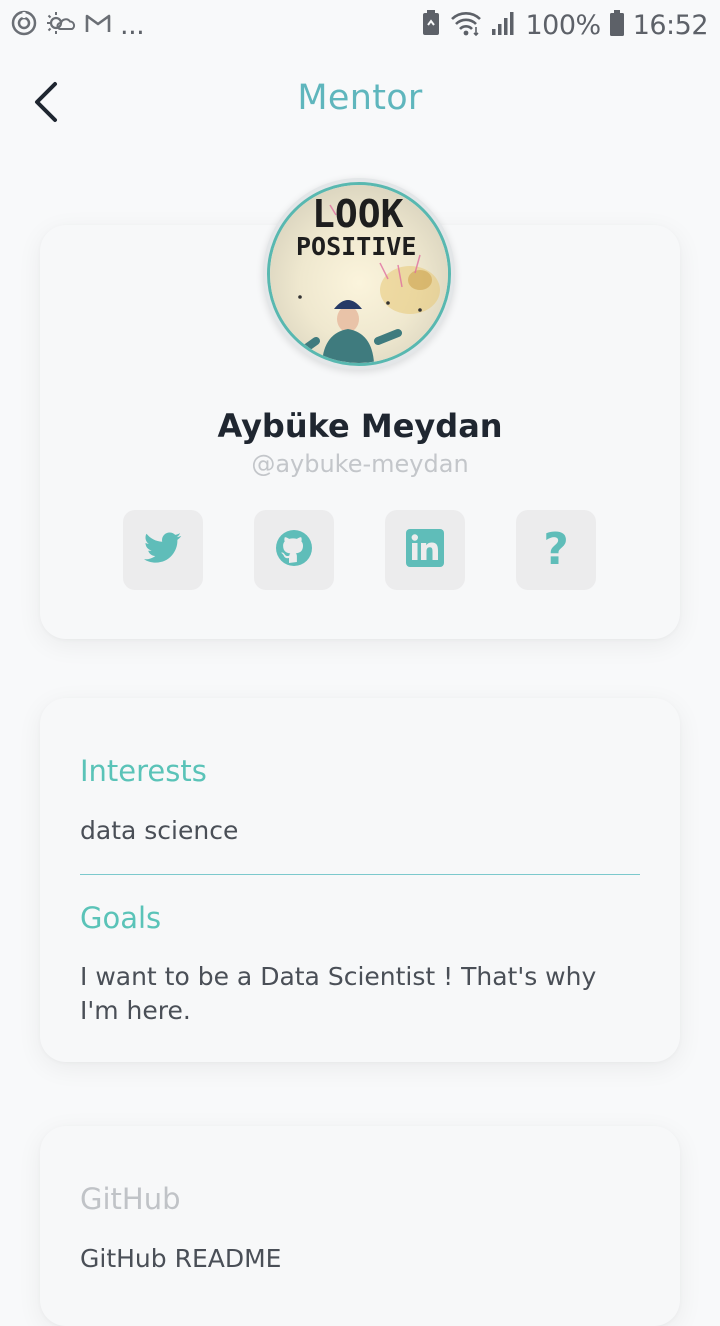 The width and height of the screenshot is (720, 1326). I want to click on wifi-icon, so click(466, 25).